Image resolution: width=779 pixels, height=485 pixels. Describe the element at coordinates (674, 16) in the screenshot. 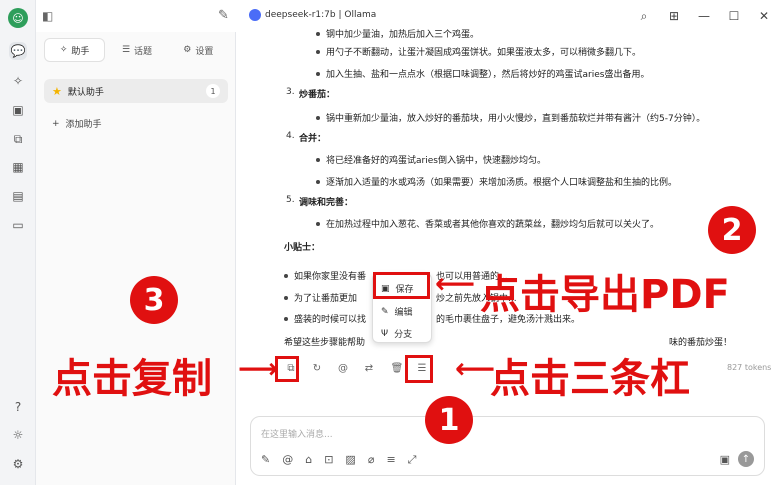

I see `layout-icon: ⊞` at that location.